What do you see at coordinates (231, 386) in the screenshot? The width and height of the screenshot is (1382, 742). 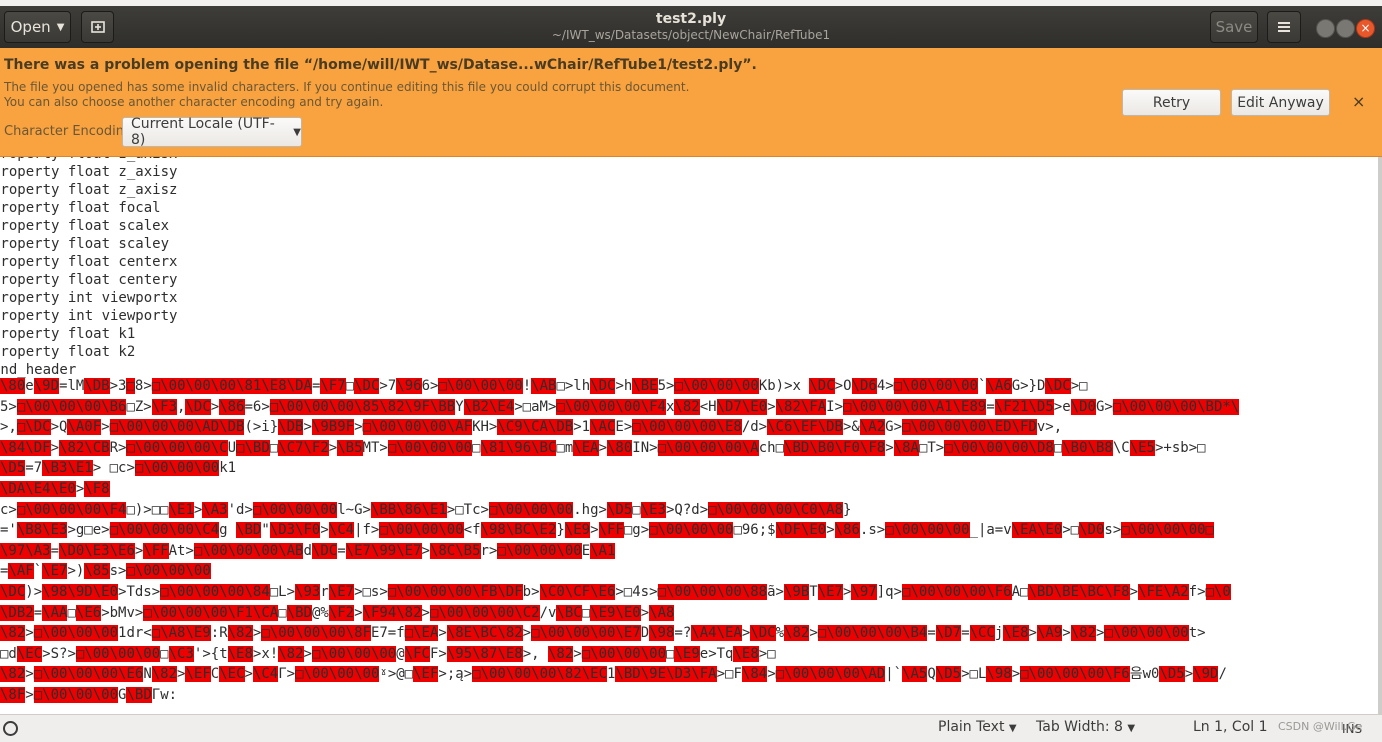 I see `invalid-byte-run: □\00\00\00\81\E8\DA` at bounding box center [231, 386].